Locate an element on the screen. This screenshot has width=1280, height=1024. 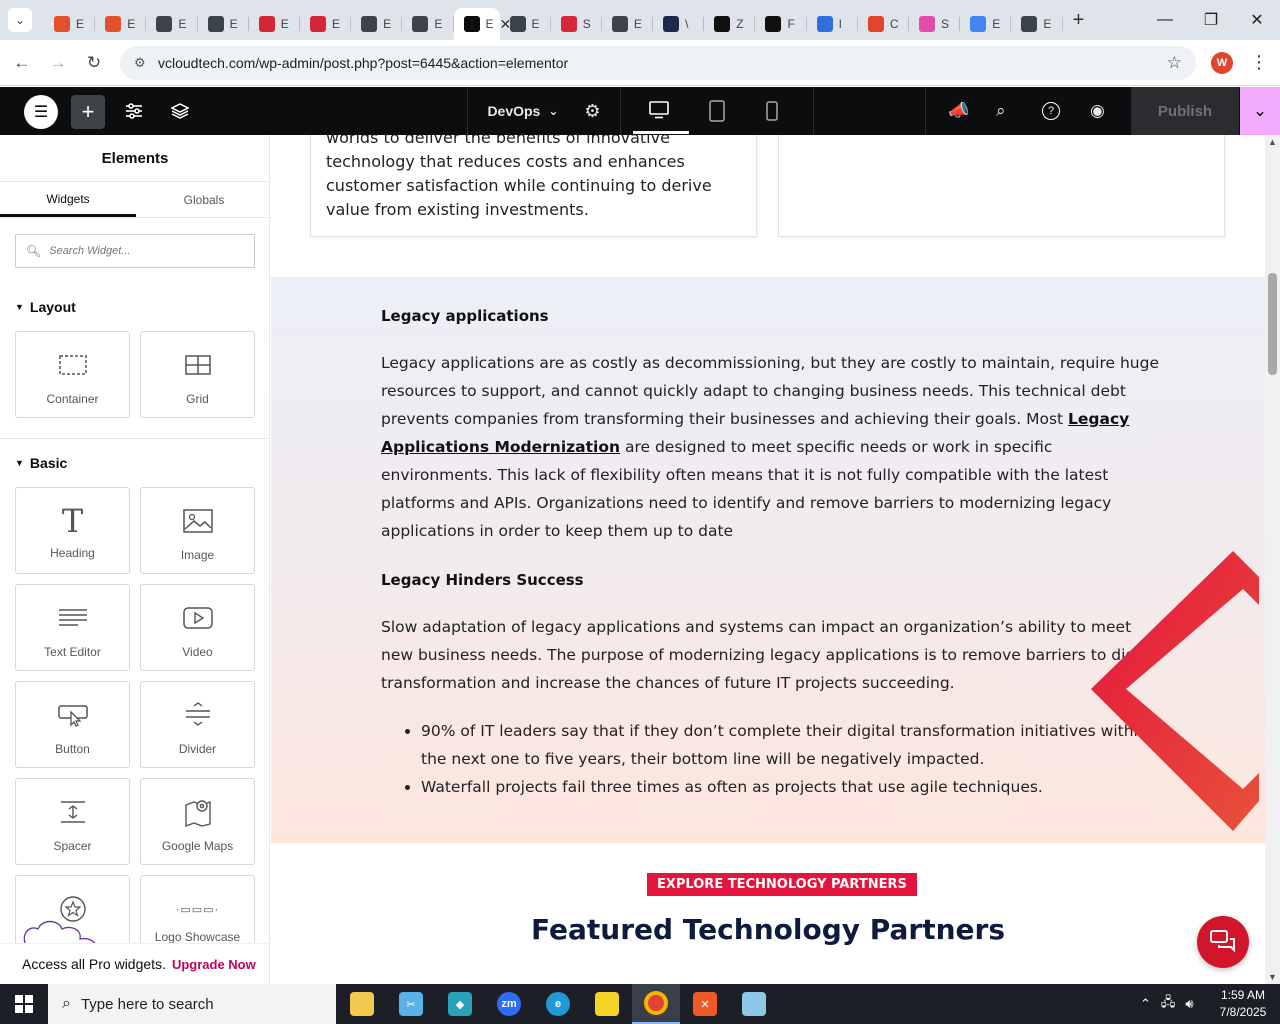
active-device-indicator is located at coordinates (661, 132).